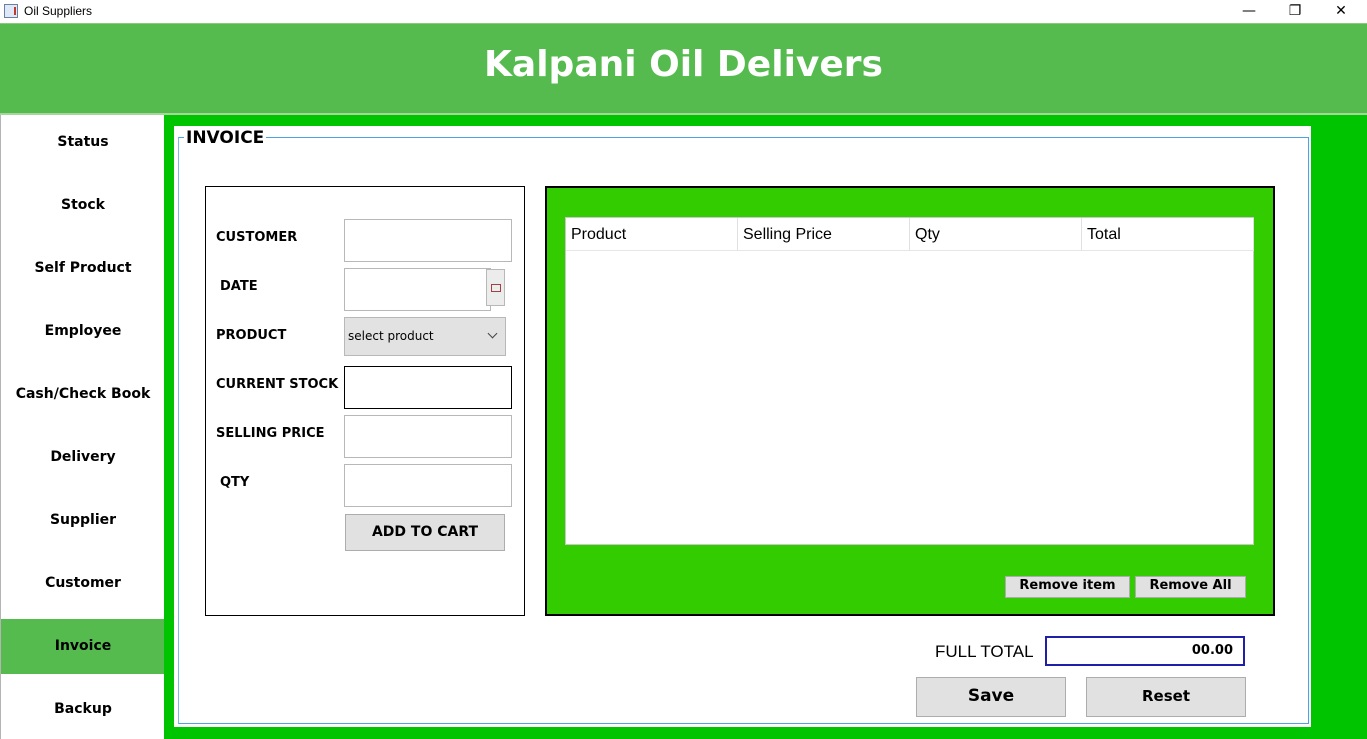 The height and width of the screenshot is (739, 1367). I want to click on current-stock-field, so click(428, 387).